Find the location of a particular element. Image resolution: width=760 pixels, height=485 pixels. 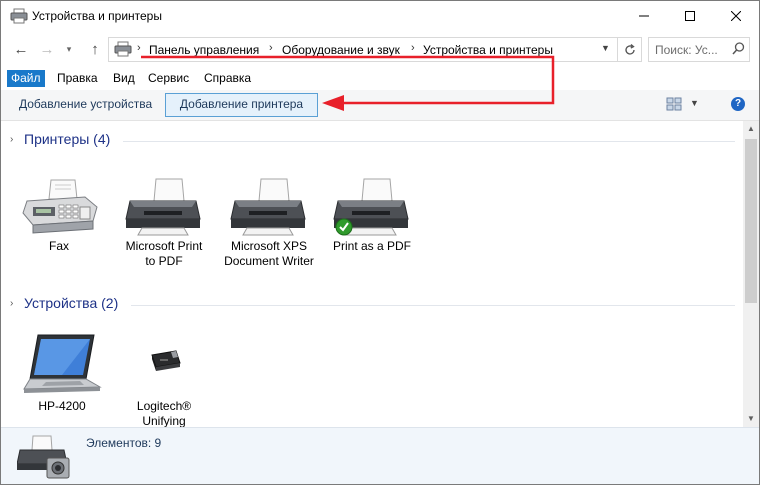

help-icon: ? is located at coordinates (738, 104).